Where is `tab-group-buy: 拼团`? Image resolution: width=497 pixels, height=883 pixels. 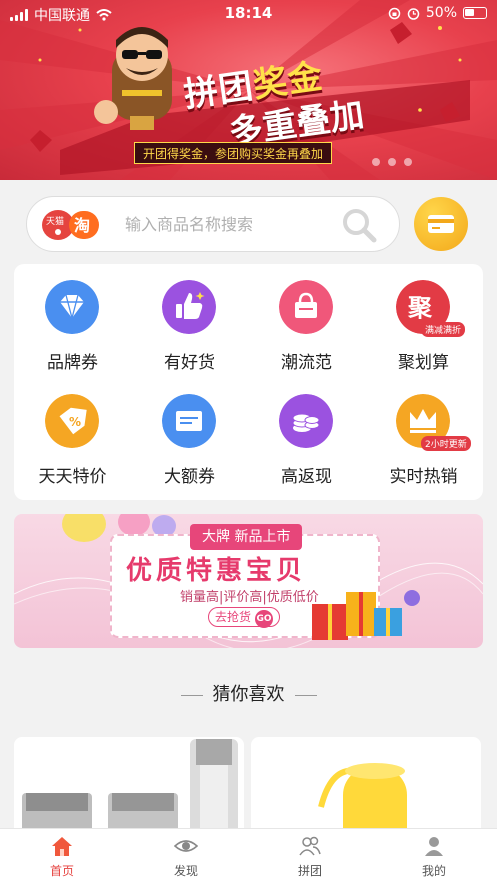
tab-group-buy: 拼团 is located at coordinates (310, 856).